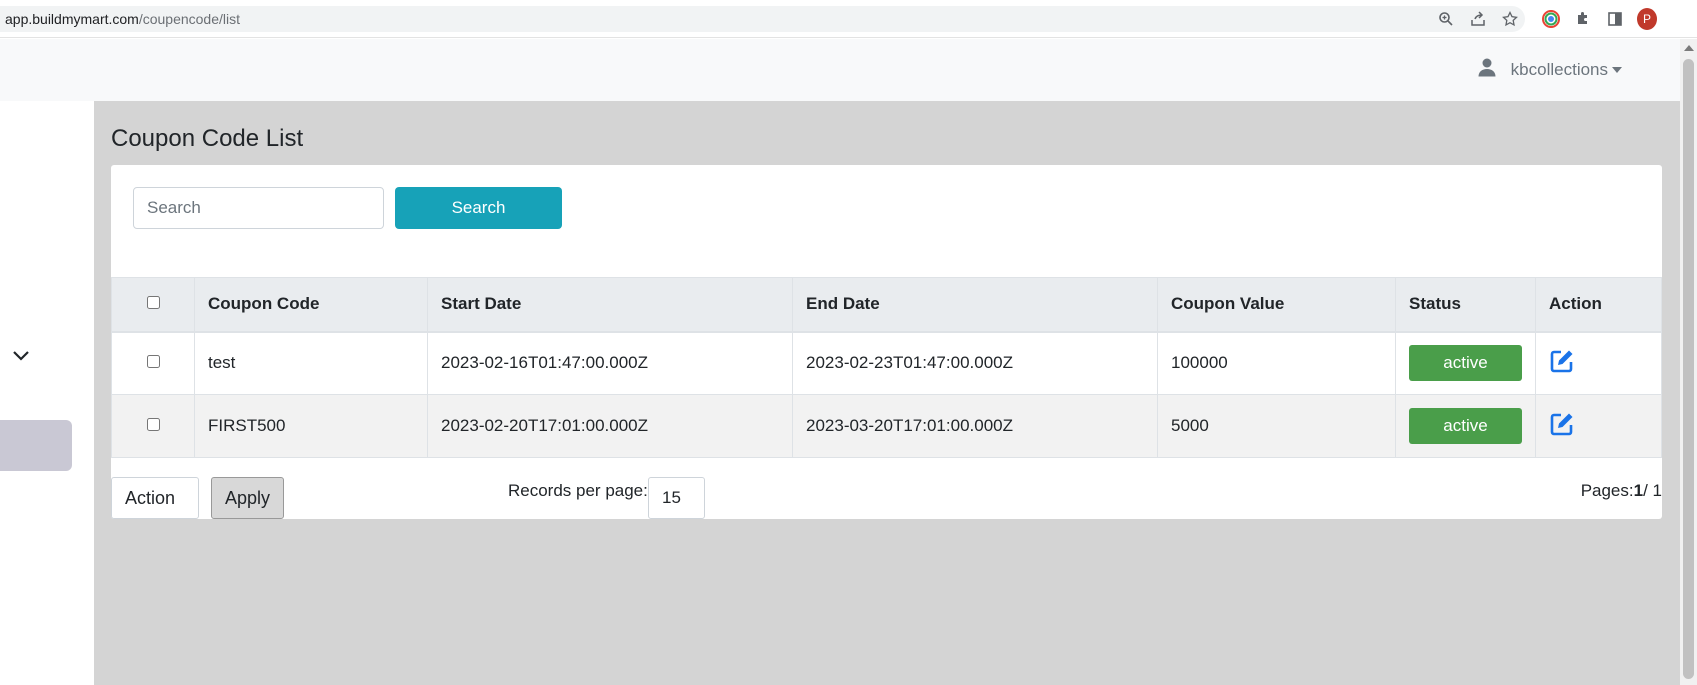 The height and width of the screenshot is (685, 1697). Describe the element at coordinates (676, 498) in the screenshot. I see `records-per-page-input` at that location.